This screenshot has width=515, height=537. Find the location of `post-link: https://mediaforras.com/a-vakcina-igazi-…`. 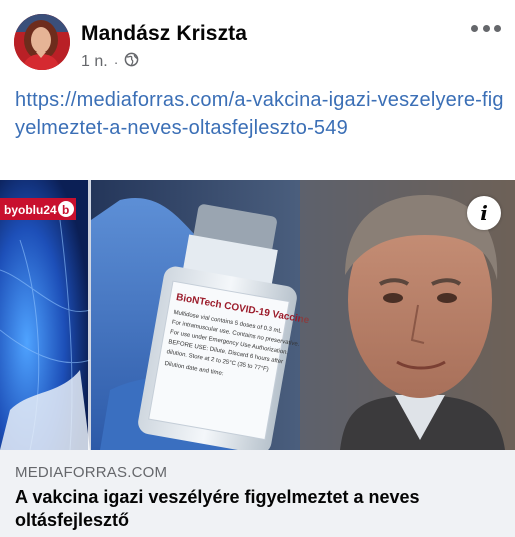

post-link: https://mediaforras.com/a-vakcina-igazi-… is located at coordinates (260, 114).